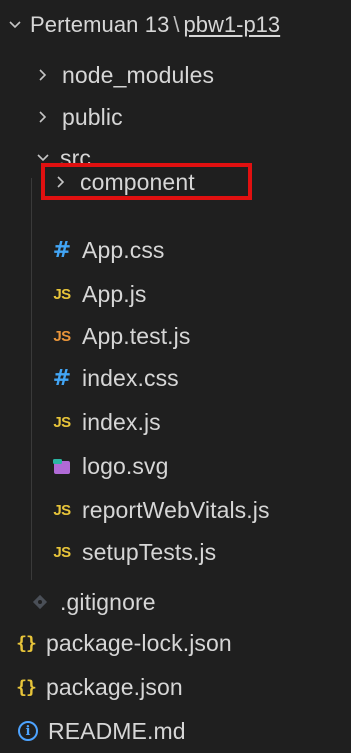 The width and height of the screenshot is (351, 753). Describe the element at coordinates (175, 117) in the screenshot. I see `tree-item-public: public` at that location.